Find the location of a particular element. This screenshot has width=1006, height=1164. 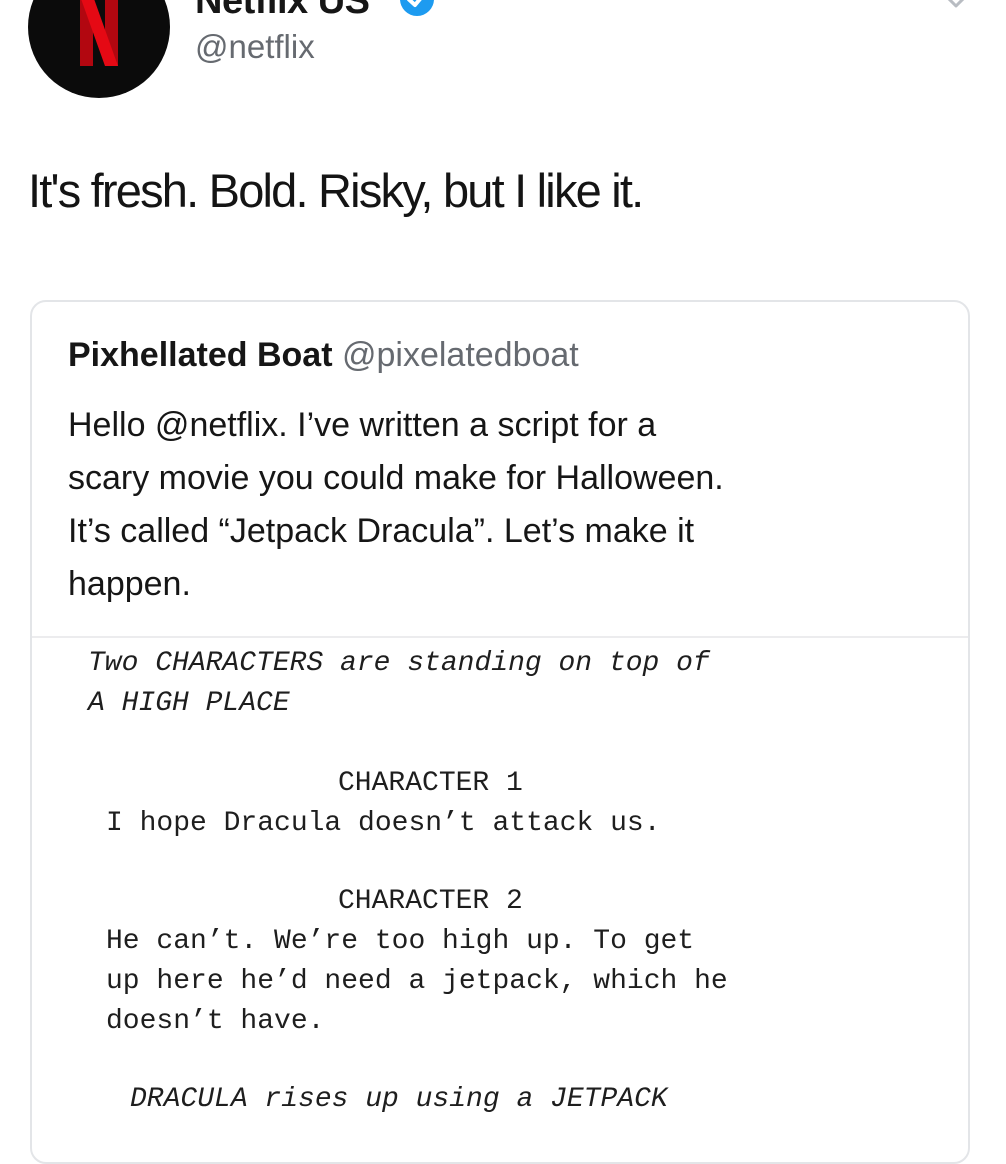

script-character-name: CHARACTER 1 is located at coordinates (430, 783).